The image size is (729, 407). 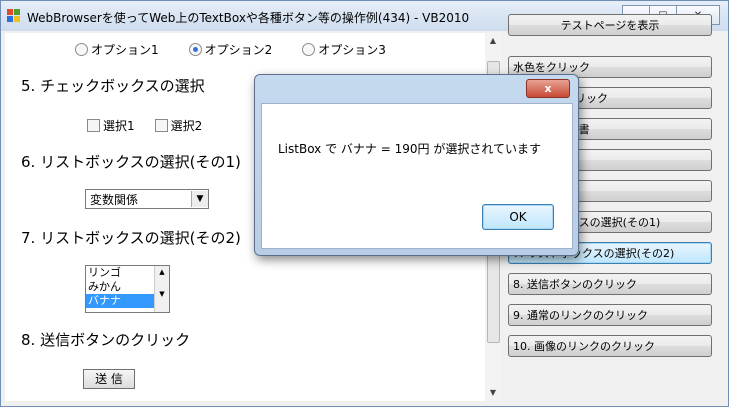 What do you see at coordinates (106, 340) in the screenshot?
I see `section8-heading: 8. 送信ボタンのクリック` at bounding box center [106, 340].